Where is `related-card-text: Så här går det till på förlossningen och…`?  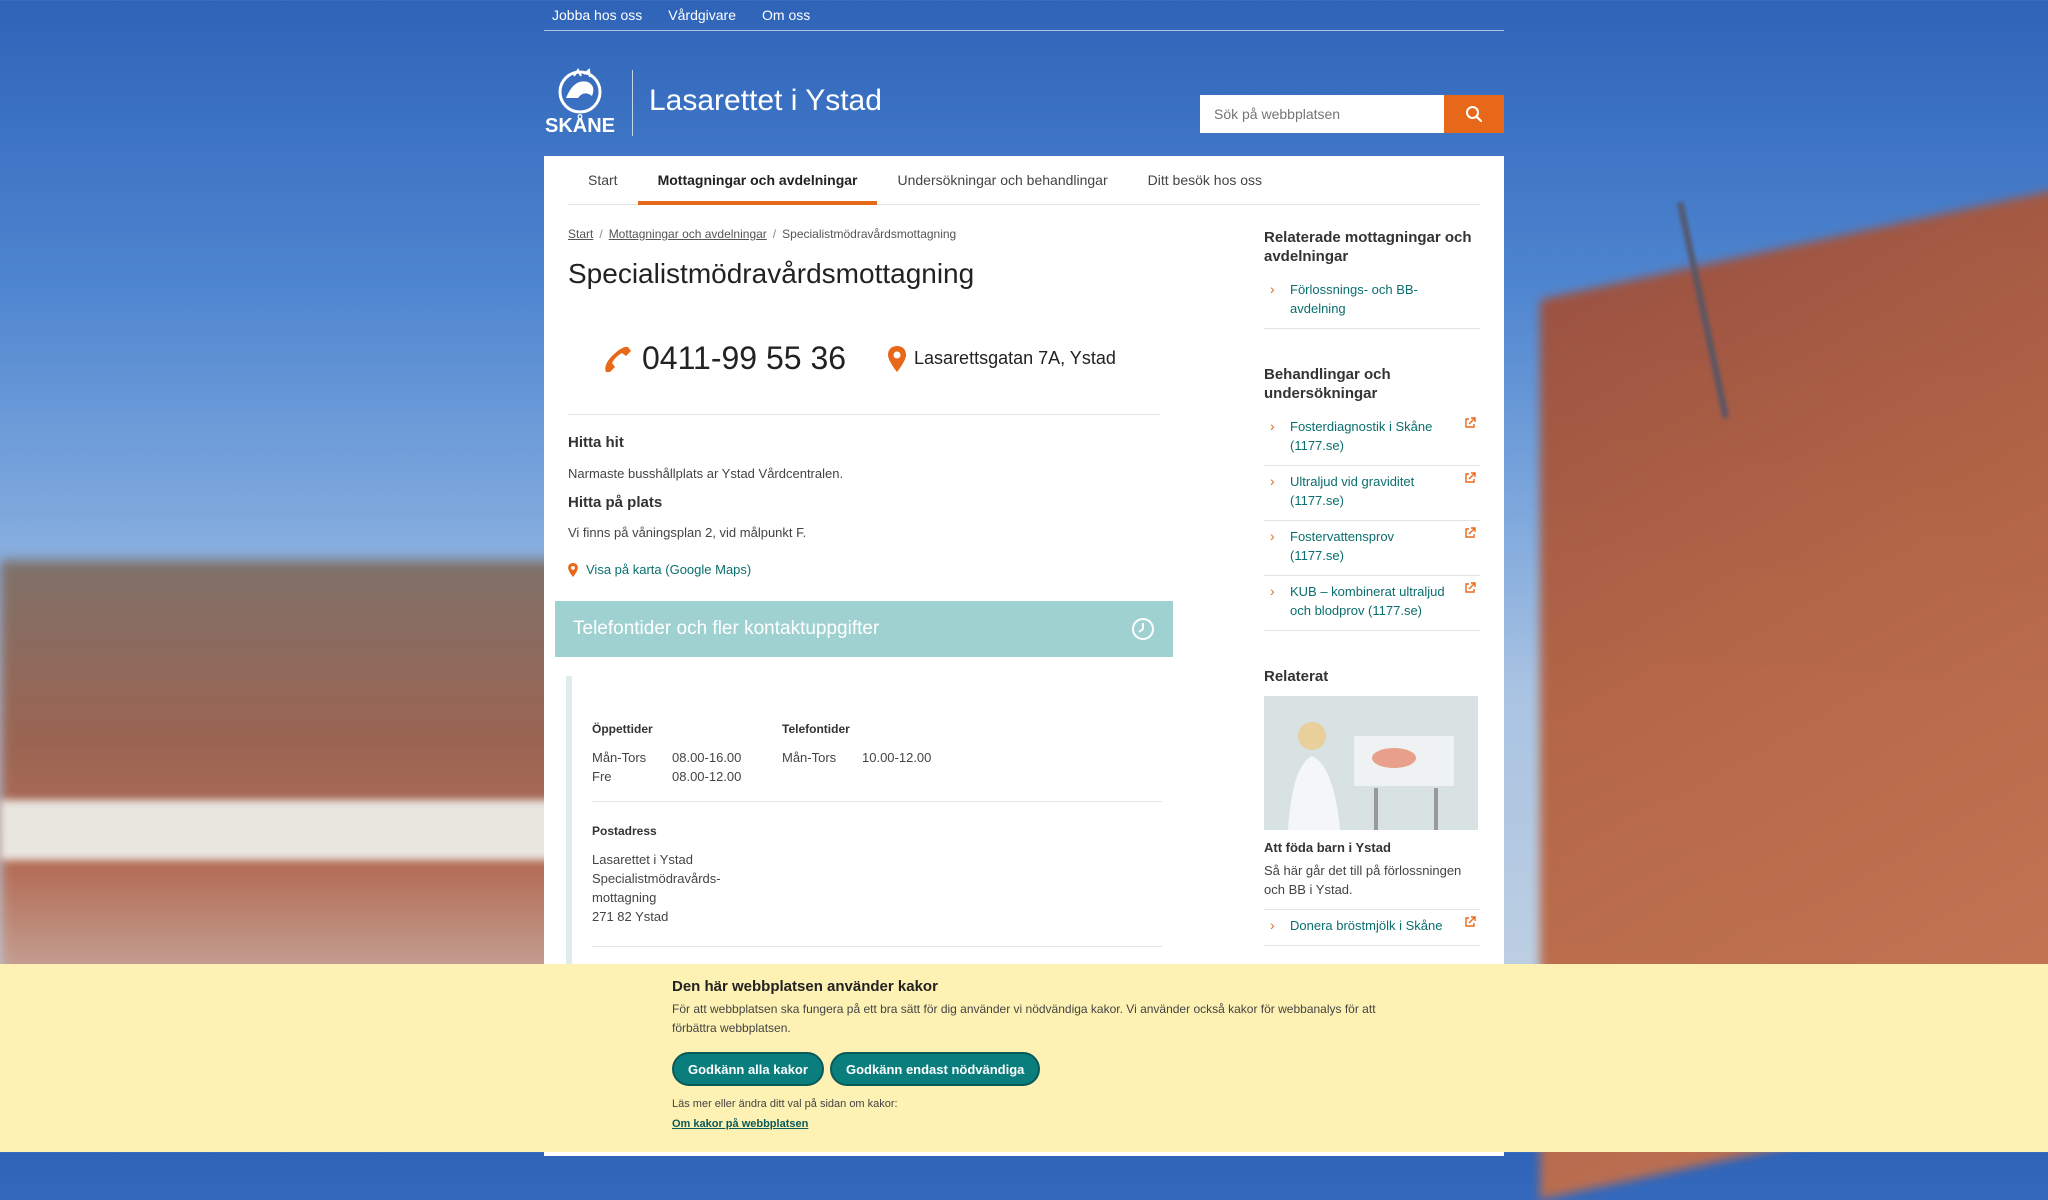 related-card-text: Så här går det till på förlossningen och… is located at coordinates (1372, 885).